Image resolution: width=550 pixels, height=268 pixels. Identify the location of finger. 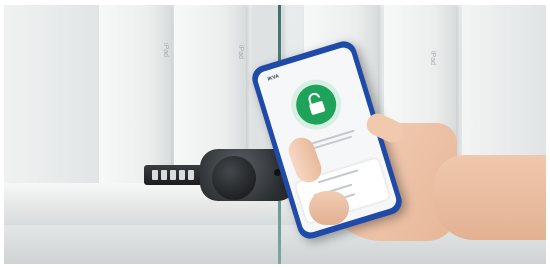
(329, 208).